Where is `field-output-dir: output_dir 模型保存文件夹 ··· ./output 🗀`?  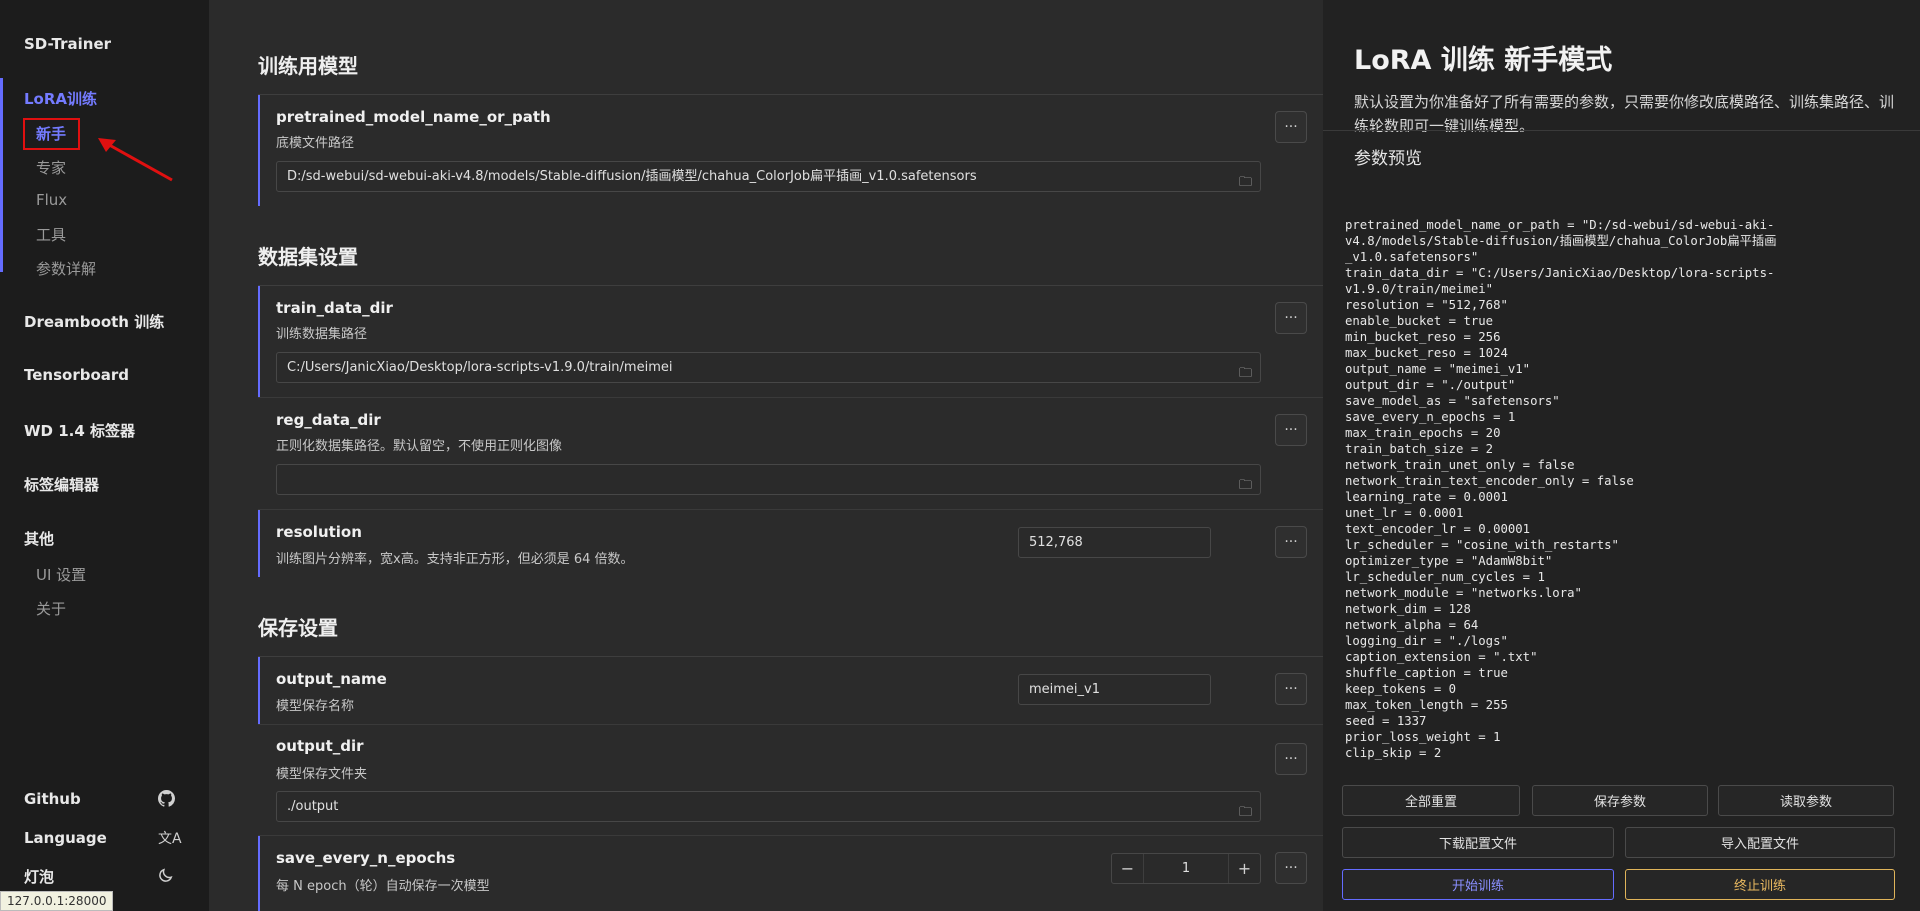 field-output-dir: output_dir 模型保存文件夹 ··· ./output 🗀 is located at coordinates (790, 780).